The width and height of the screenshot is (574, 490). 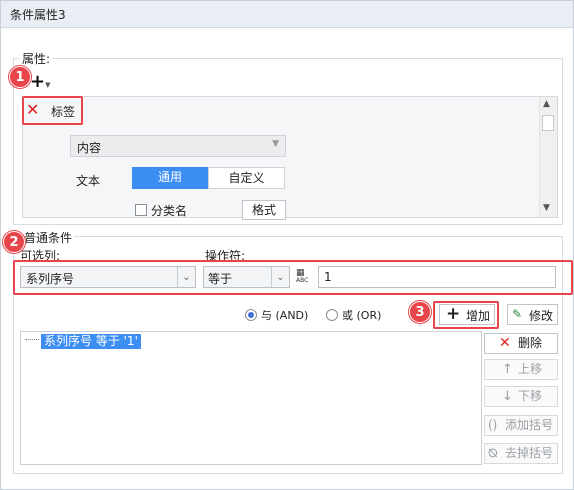 I want to click on or-radio, so click(x=332, y=315).